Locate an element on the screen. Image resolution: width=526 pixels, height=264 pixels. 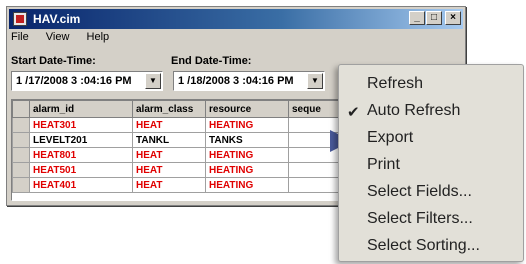
table-row: HEAT401 HEAT HEATING is located at coordinates (194, 185).